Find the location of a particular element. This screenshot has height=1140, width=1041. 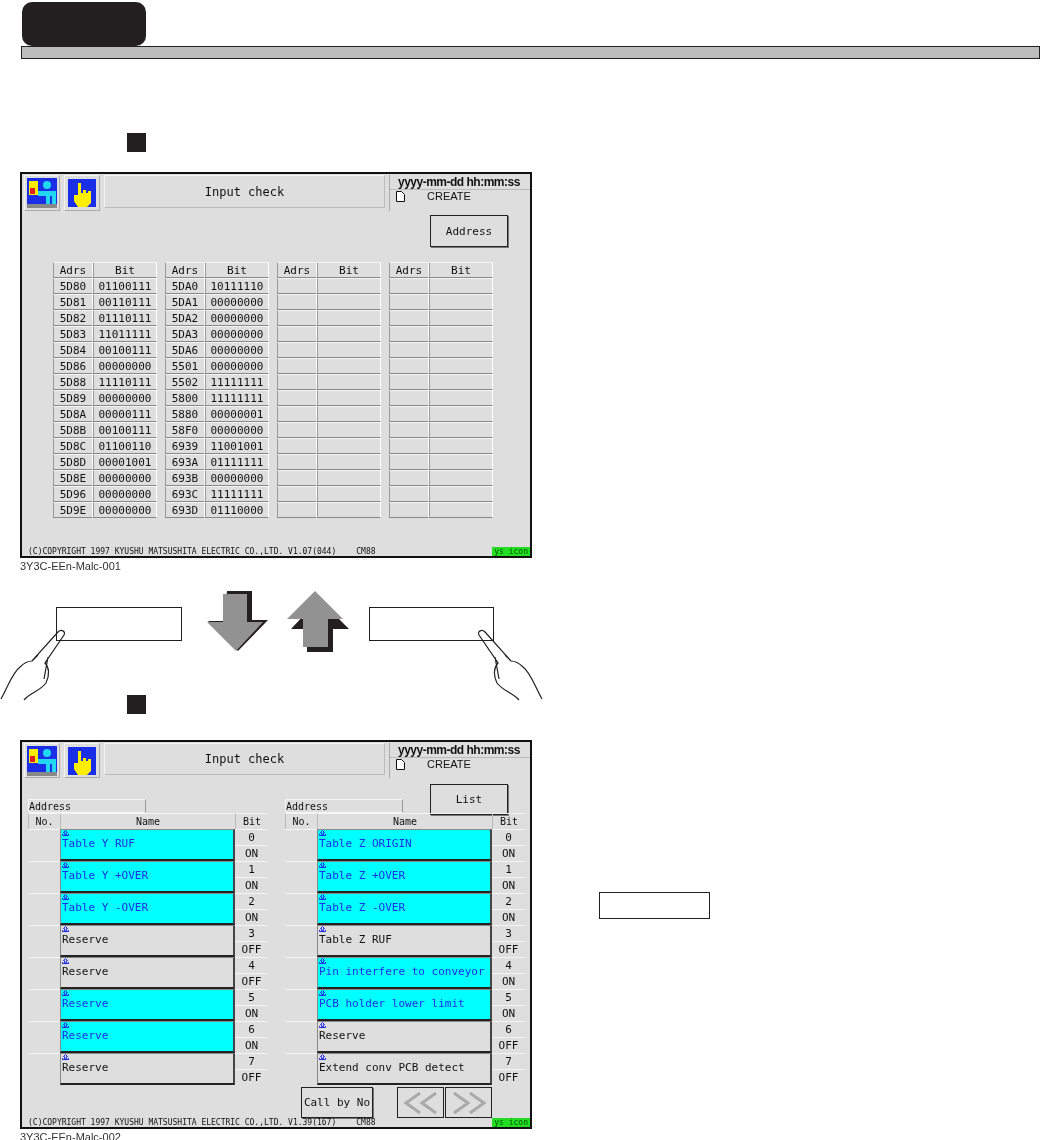

table-cell: 11011111 is located at coordinates (125, 334).